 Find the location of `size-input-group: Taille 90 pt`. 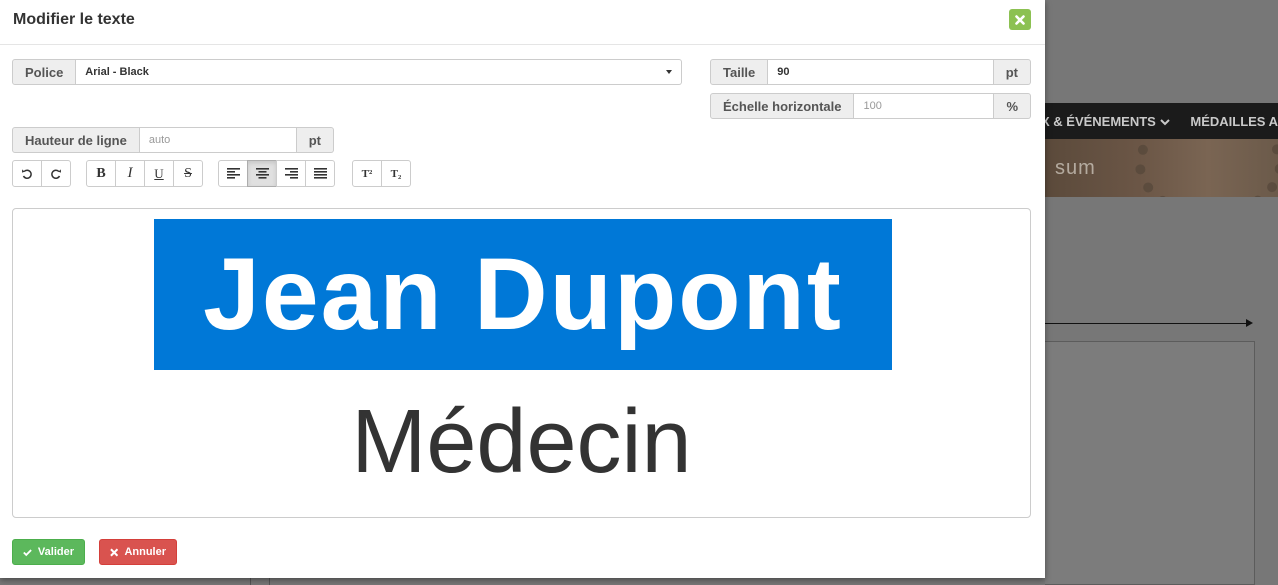

size-input-group: Taille 90 pt is located at coordinates (870, 72).